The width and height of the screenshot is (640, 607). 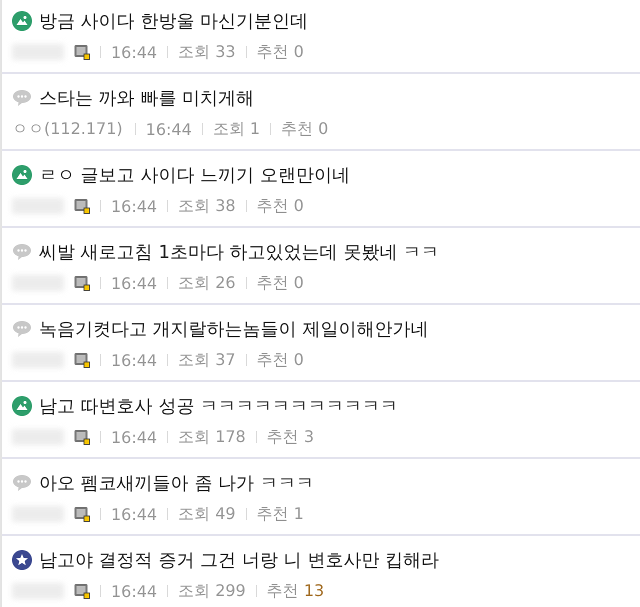 I want to click on post-title: ㄹㅇ 글보고 사이다 느끼기 오랜만이네, so click(x=194, y=175).